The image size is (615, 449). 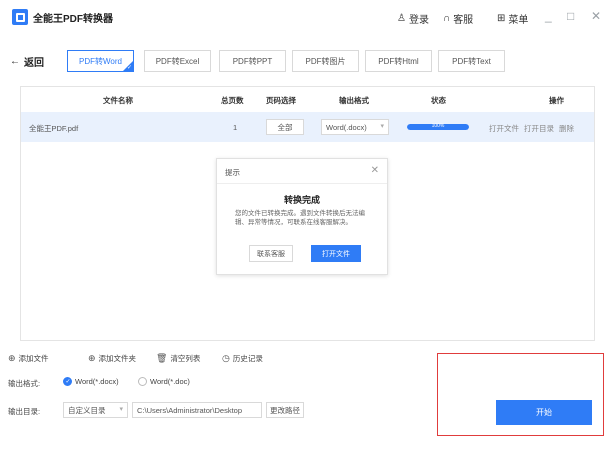 I want to click on page-select-all-button: 全部, so click(x=285, y=127).